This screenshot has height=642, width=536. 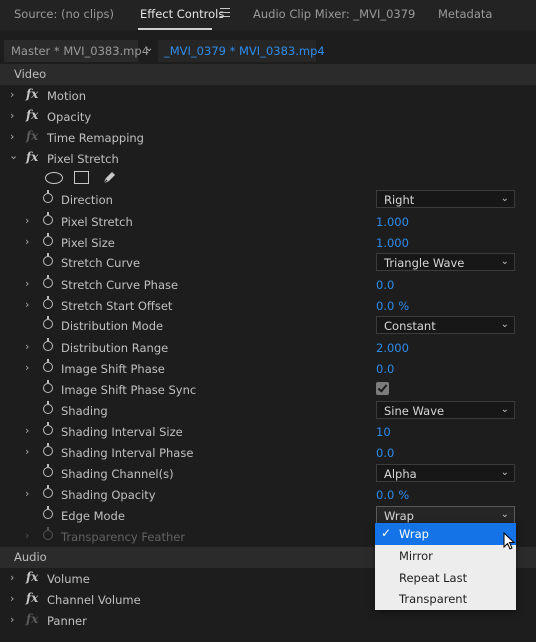 What do you see at coordinates (334, 14) in the screenshot?
I see `tab-audio-clip-mixer: Audio Clip Mixer: _MVI_0379` at bounding box center [334, 14].